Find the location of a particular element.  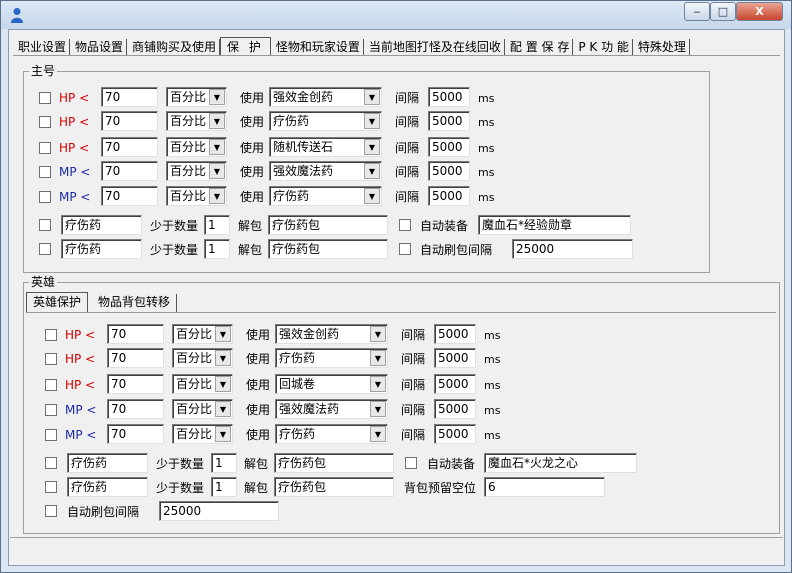

main-row1-interval: 5000 is located at coordinates (449, 97).